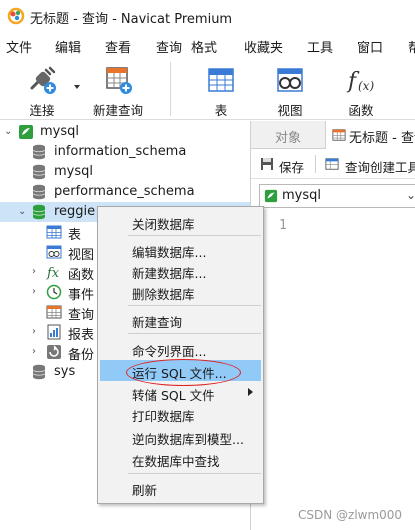 The image size is (415, 530). I want to click on window-title: 无标题 - 查询 - Navicat Premium, so click(131, 19).